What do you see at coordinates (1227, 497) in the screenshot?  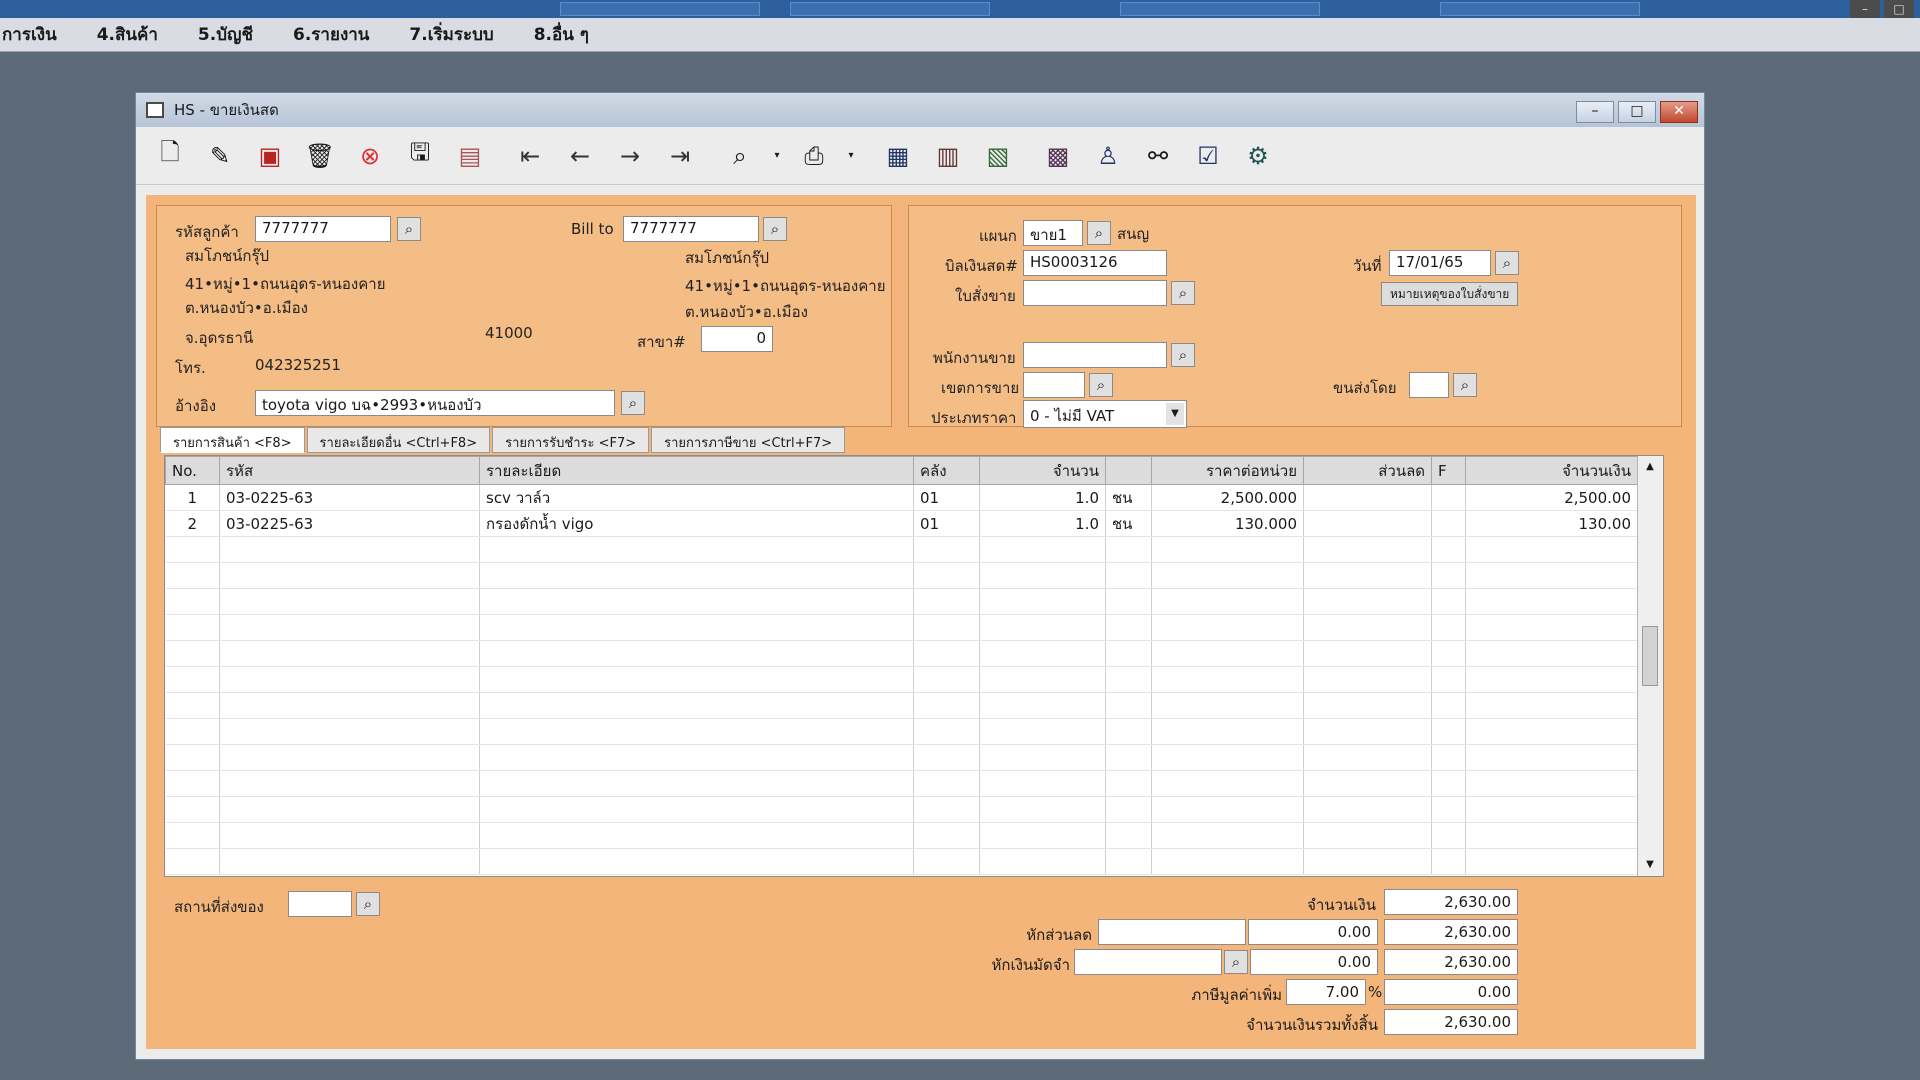 I see `row-unit-price: 2,500.000` at bounding box center [1227, 497].